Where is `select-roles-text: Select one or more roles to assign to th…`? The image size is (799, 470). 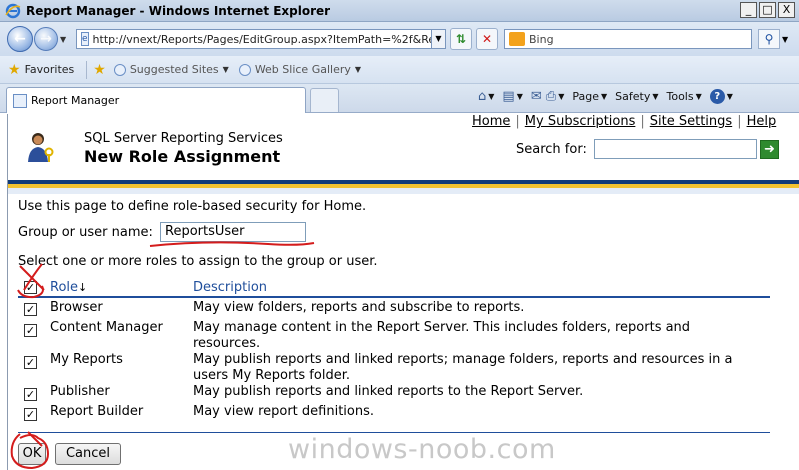 select-roles-text: Select one or more roles to assign to th… is located at coordinates (198, 261).